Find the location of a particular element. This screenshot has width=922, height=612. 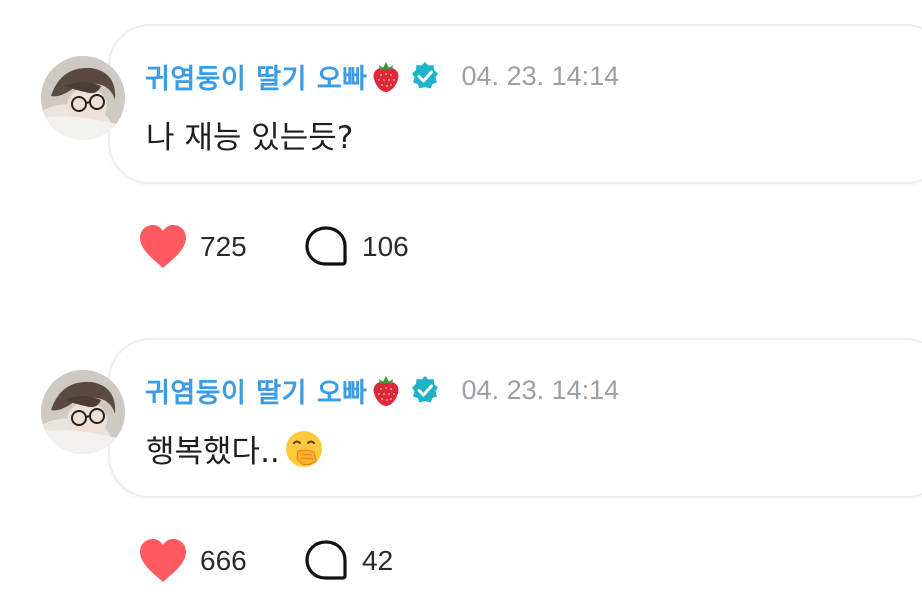

like-count: 725 is located at coordinates (223, 246).